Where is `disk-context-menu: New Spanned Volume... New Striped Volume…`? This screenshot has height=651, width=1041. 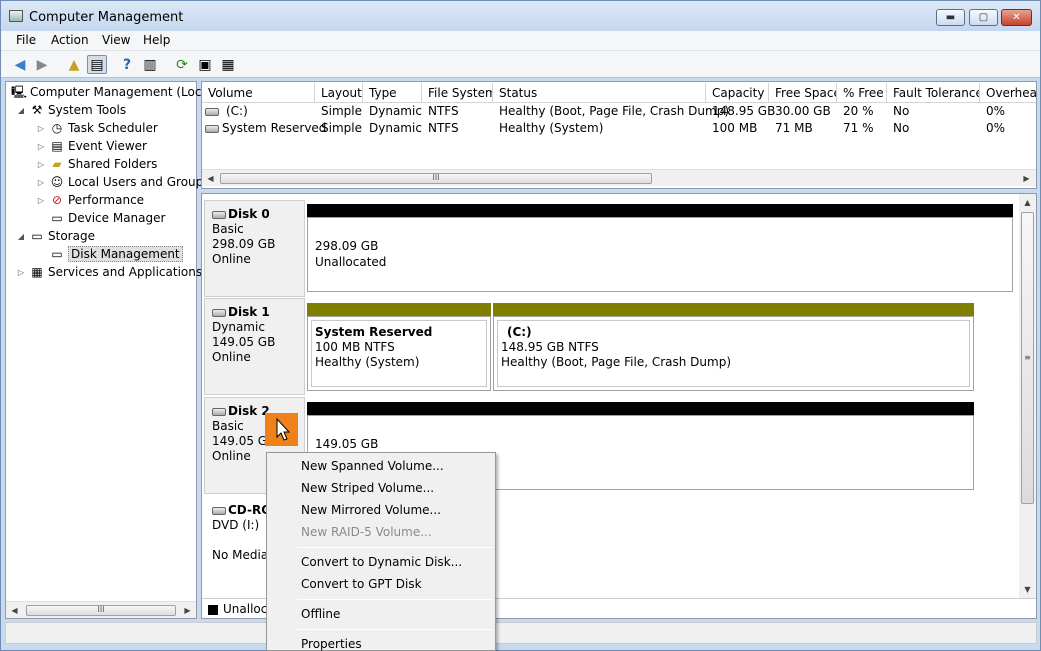 disk-context-menu: New Spanned Volume... New Striped Volume… is located at coordinates (381, 551).